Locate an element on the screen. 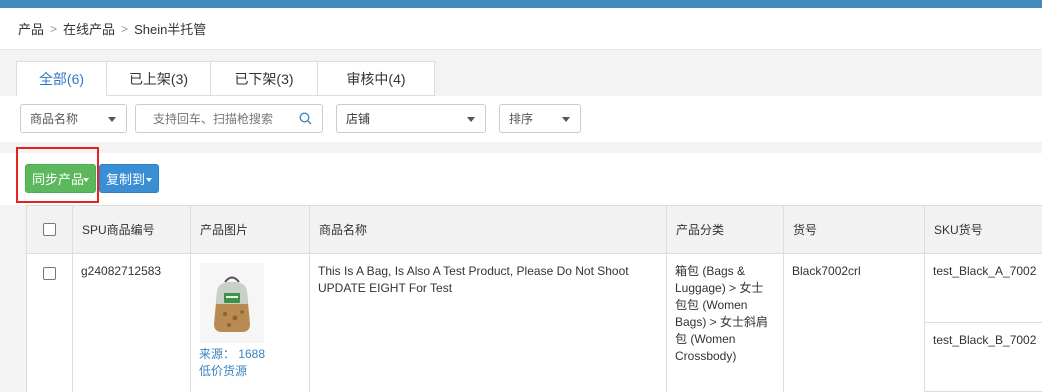 This screenshot has height=392, width=1042. product-image is located at coordinates (232, 303).